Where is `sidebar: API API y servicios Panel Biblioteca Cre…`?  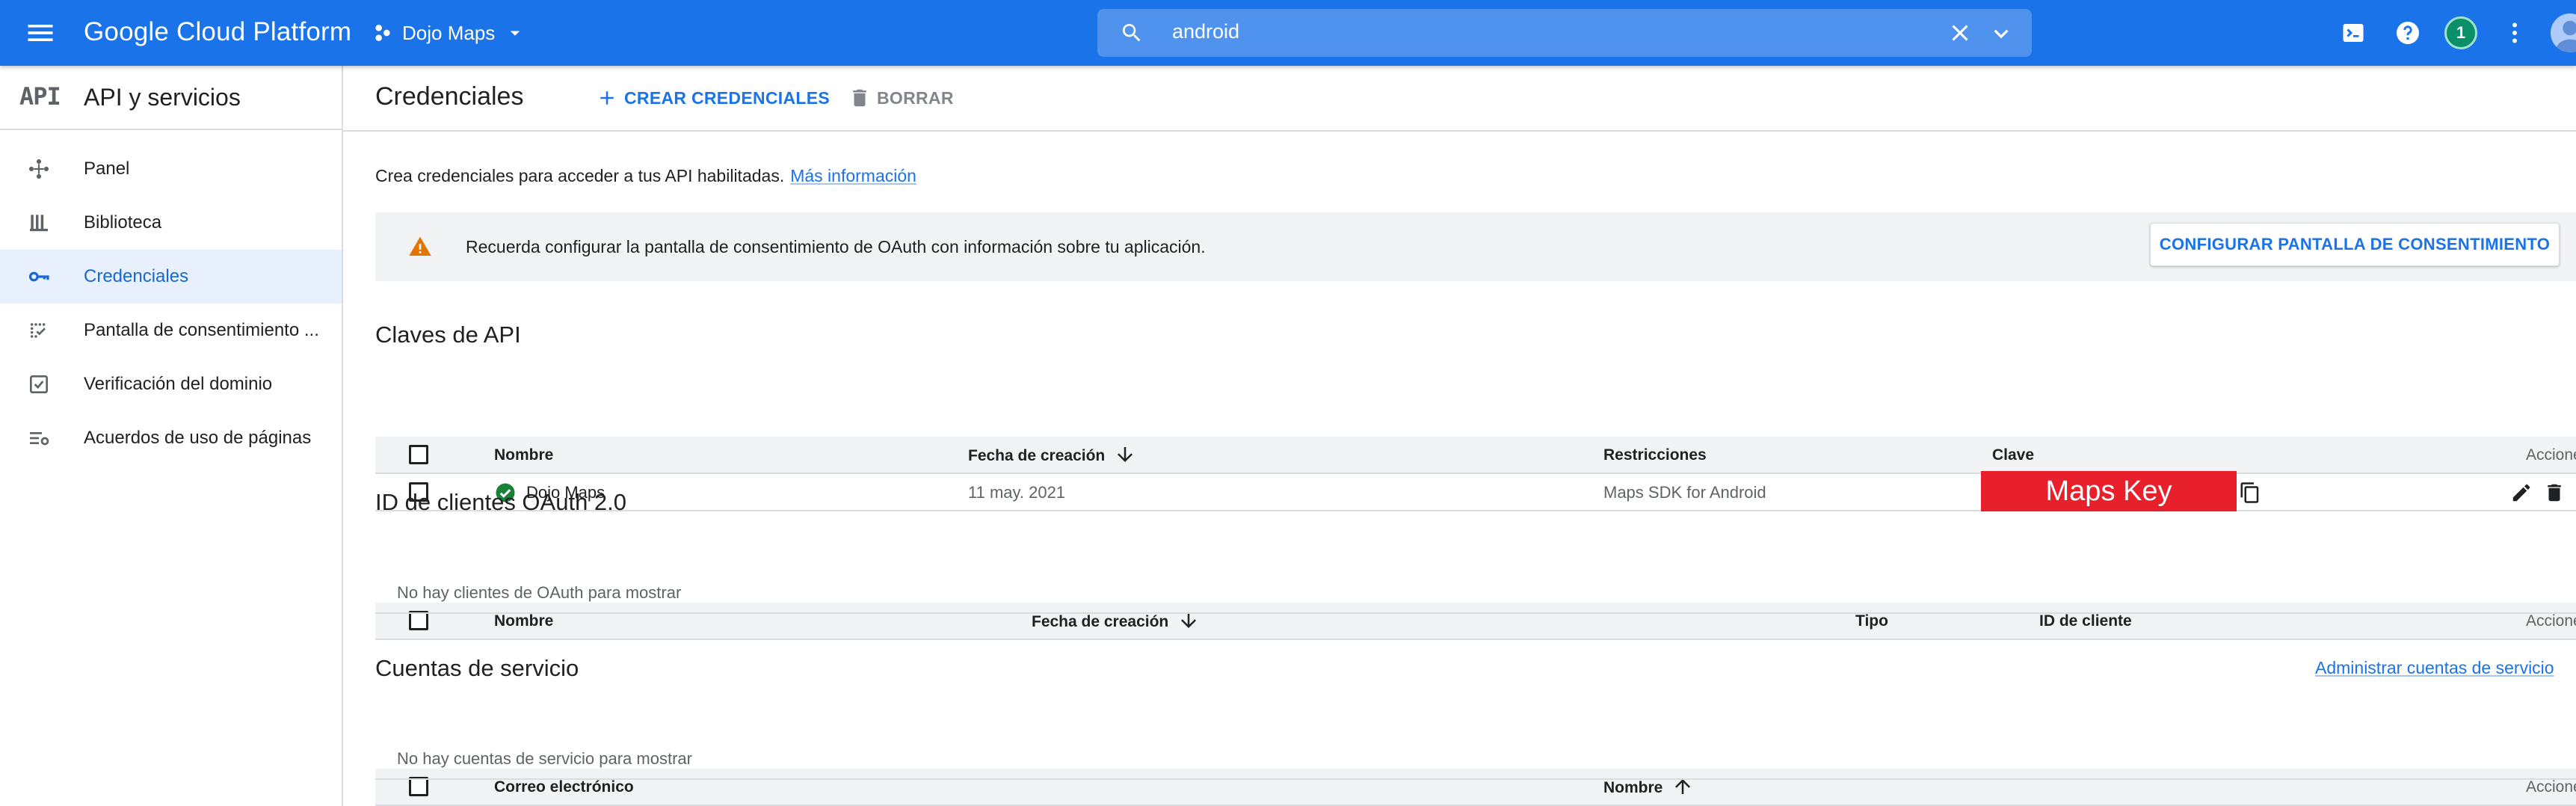 sidebar: API API y servicios Panel Biblioteca Cre… is located at coordinates (171, 436).